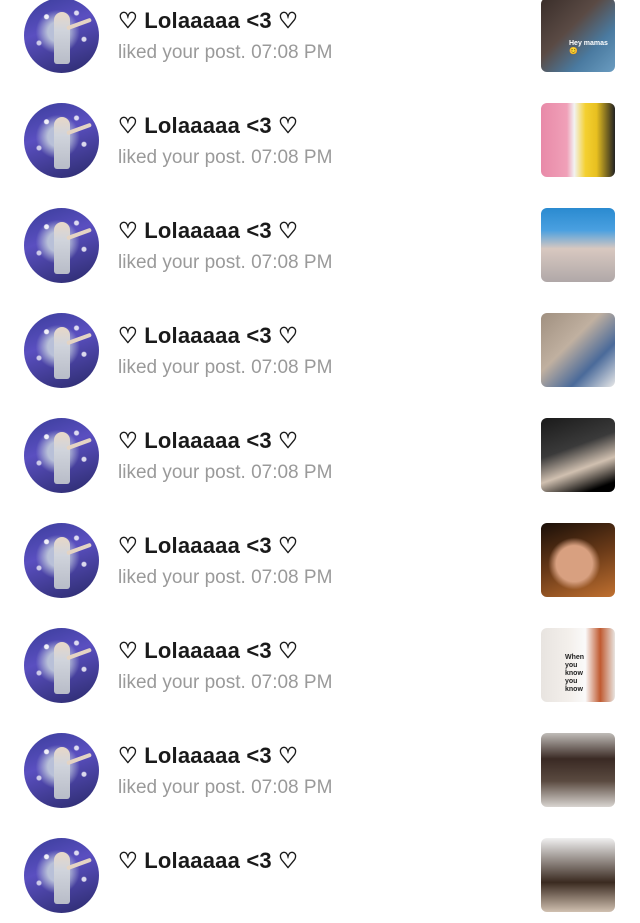 The height and width of the screenshot is (923, 640). Describe the element at coordinates (578, 36) in the screenshot. I see `post-thumbnail: Hey mamas 😊` at that location.